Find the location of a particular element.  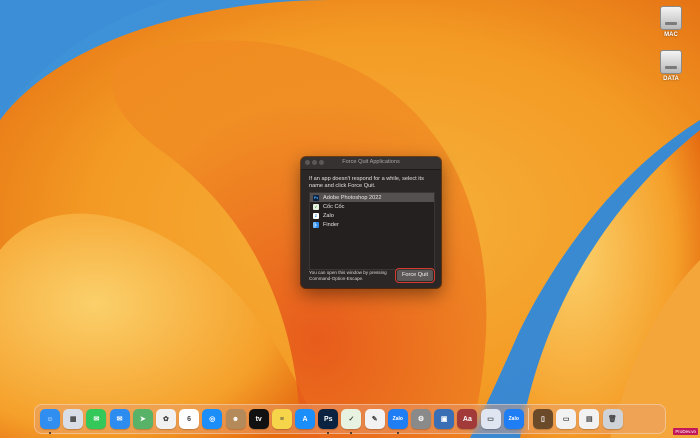

dock-notes-icon: ≡ is located at coordinates (281, 419).